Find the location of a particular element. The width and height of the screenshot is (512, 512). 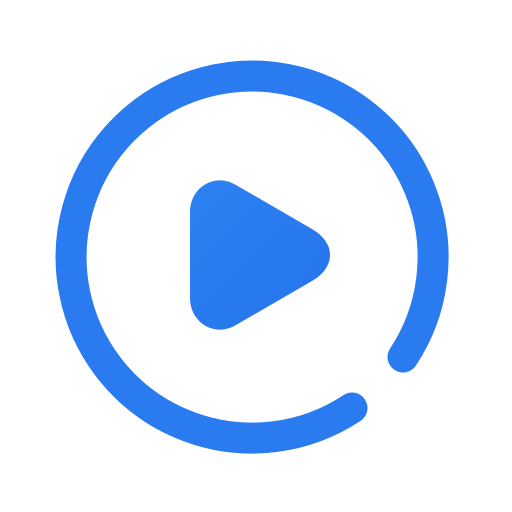

play-triangle is located at coordinates (260, 255).